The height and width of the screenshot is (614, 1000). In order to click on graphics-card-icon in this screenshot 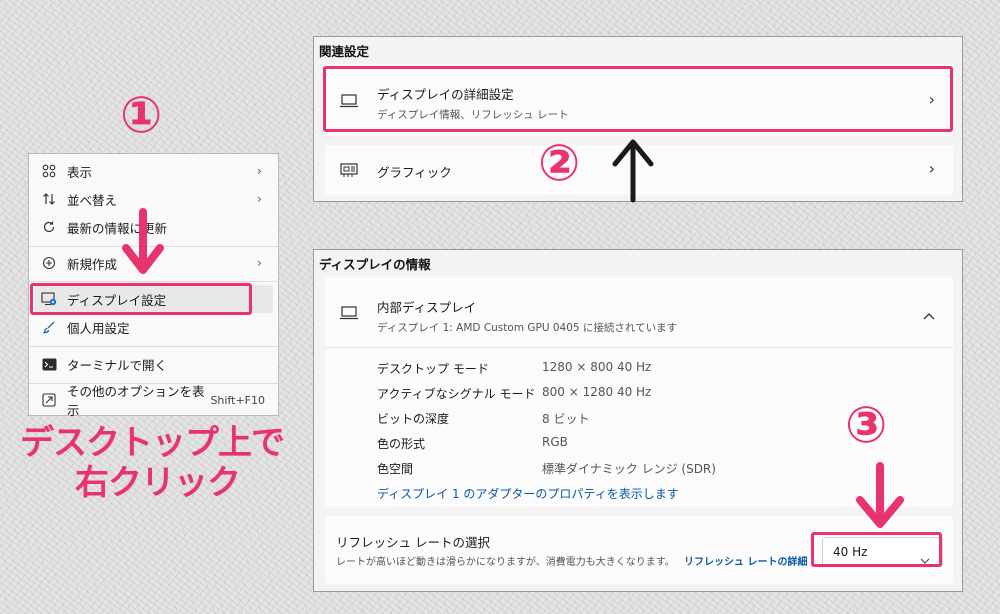, I will do `click(349, 172)`.